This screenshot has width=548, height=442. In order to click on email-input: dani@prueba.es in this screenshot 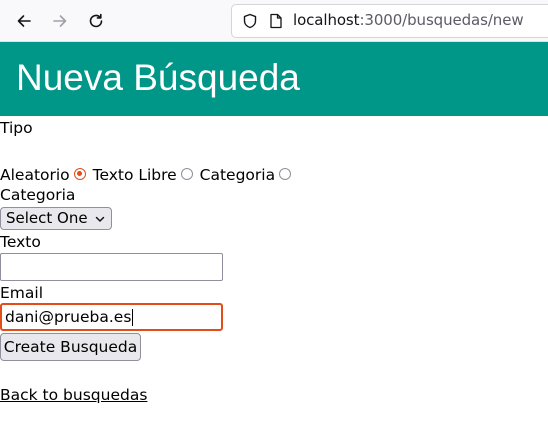, I will do `click(111, 317)`.